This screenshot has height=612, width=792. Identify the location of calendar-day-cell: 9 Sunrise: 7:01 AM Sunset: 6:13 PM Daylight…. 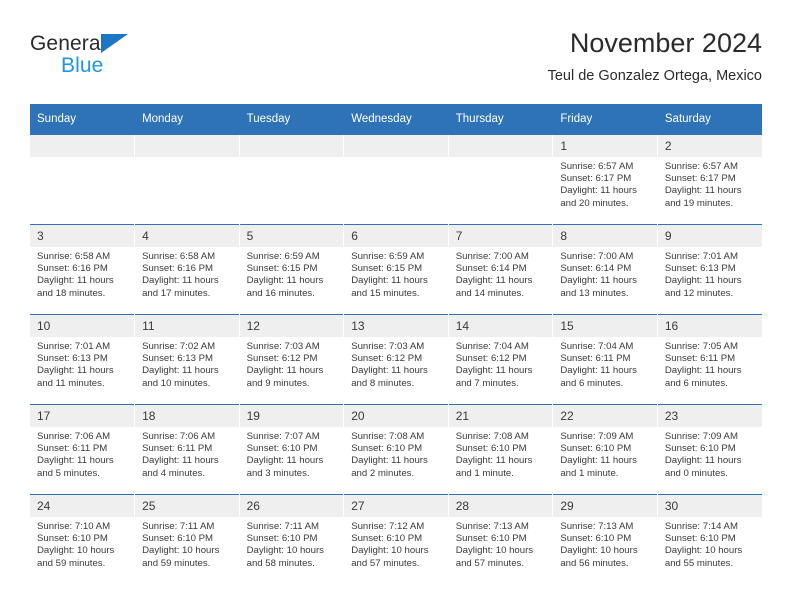
(709, 269).